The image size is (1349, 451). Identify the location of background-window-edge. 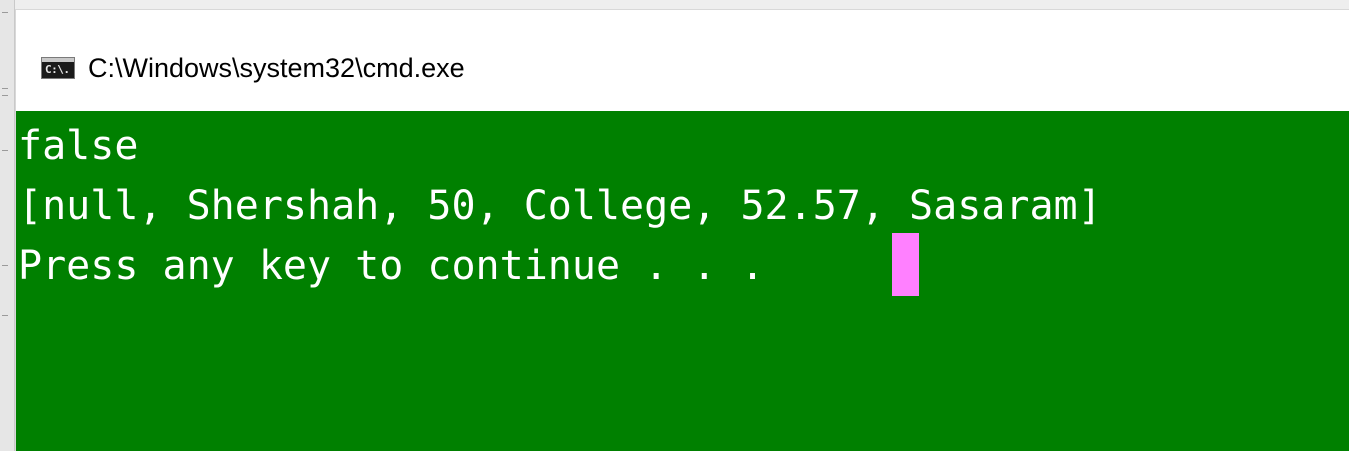
(7, 225).